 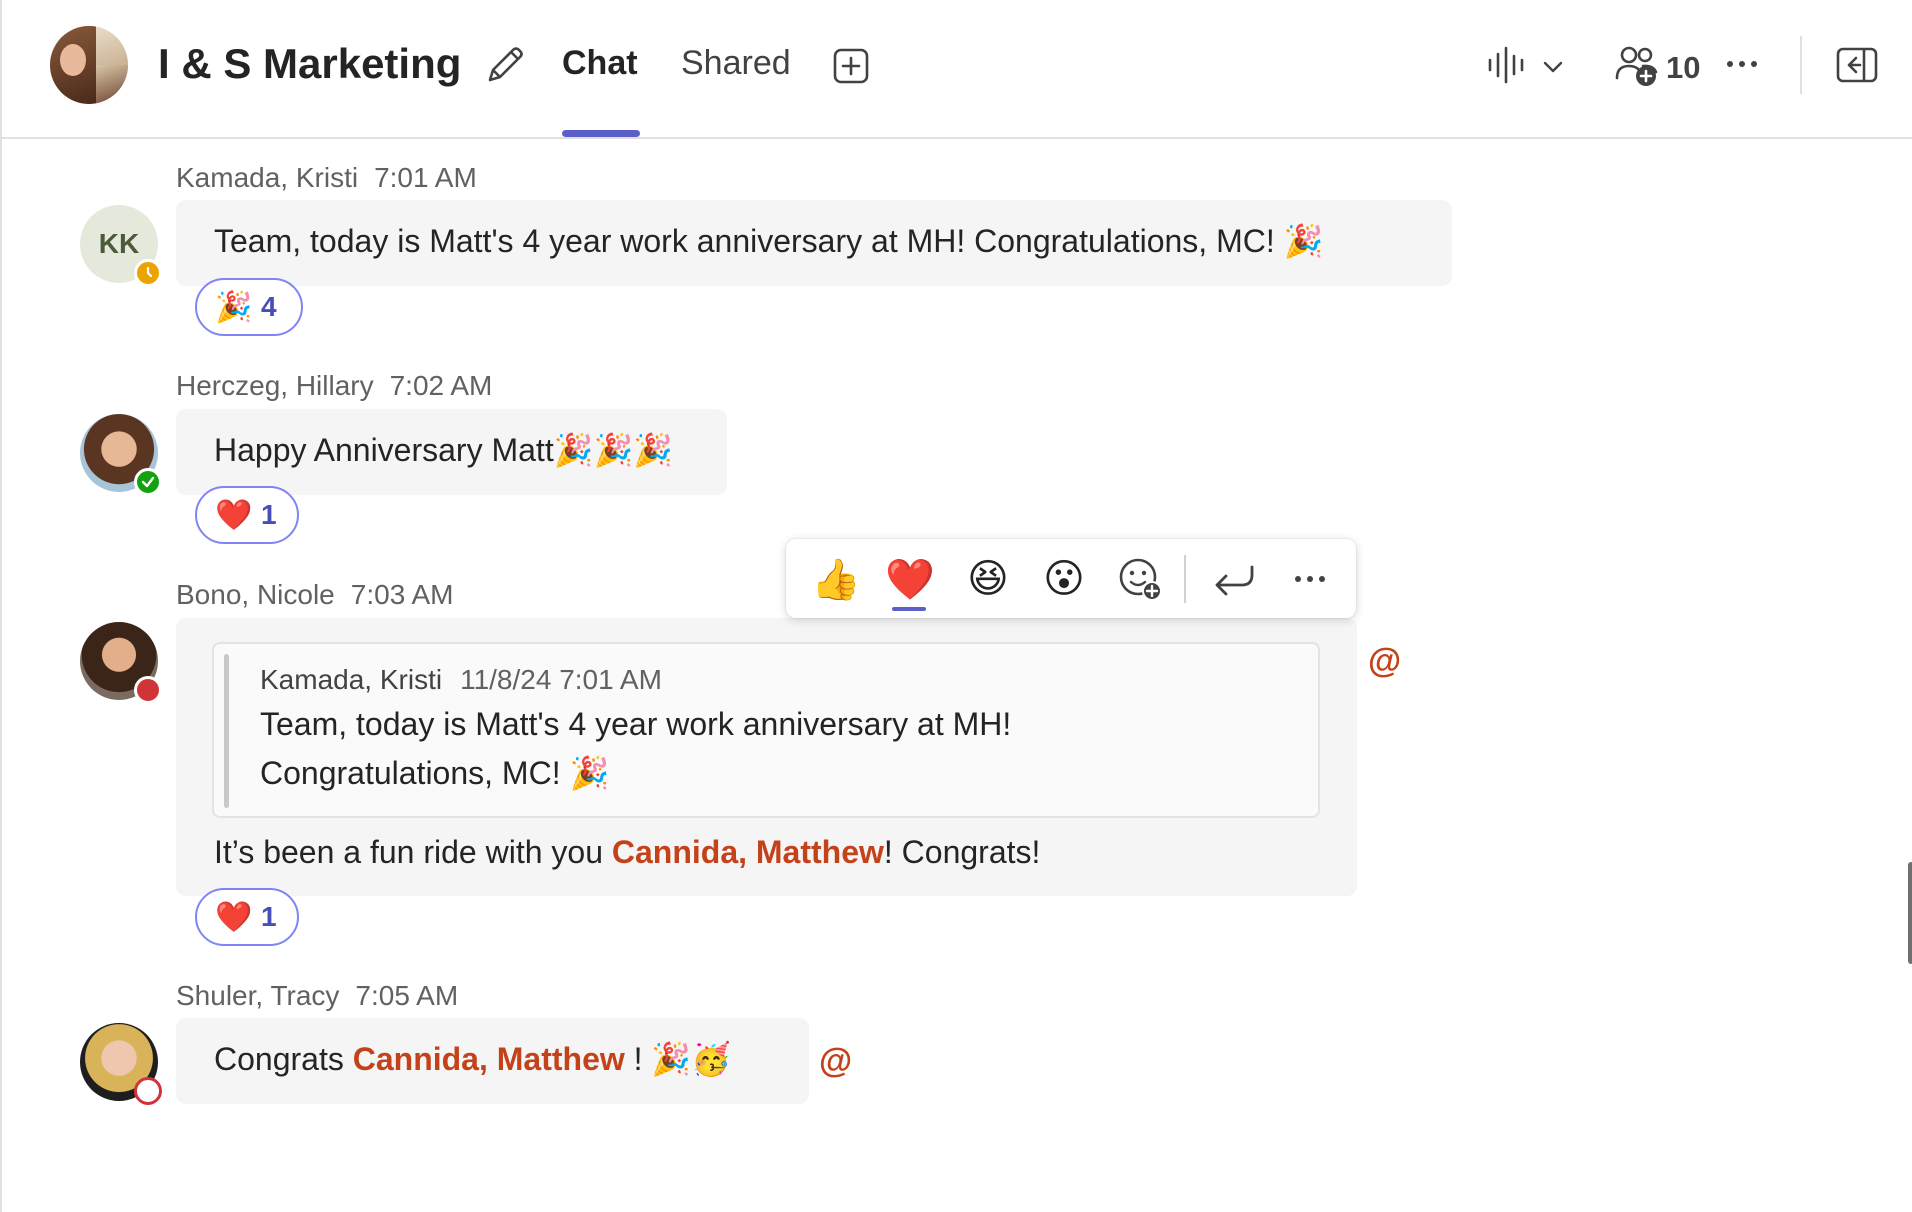 I want to click on quote-timestamp: 11/8/24 7:01 AM, so click(x=561, y=679).